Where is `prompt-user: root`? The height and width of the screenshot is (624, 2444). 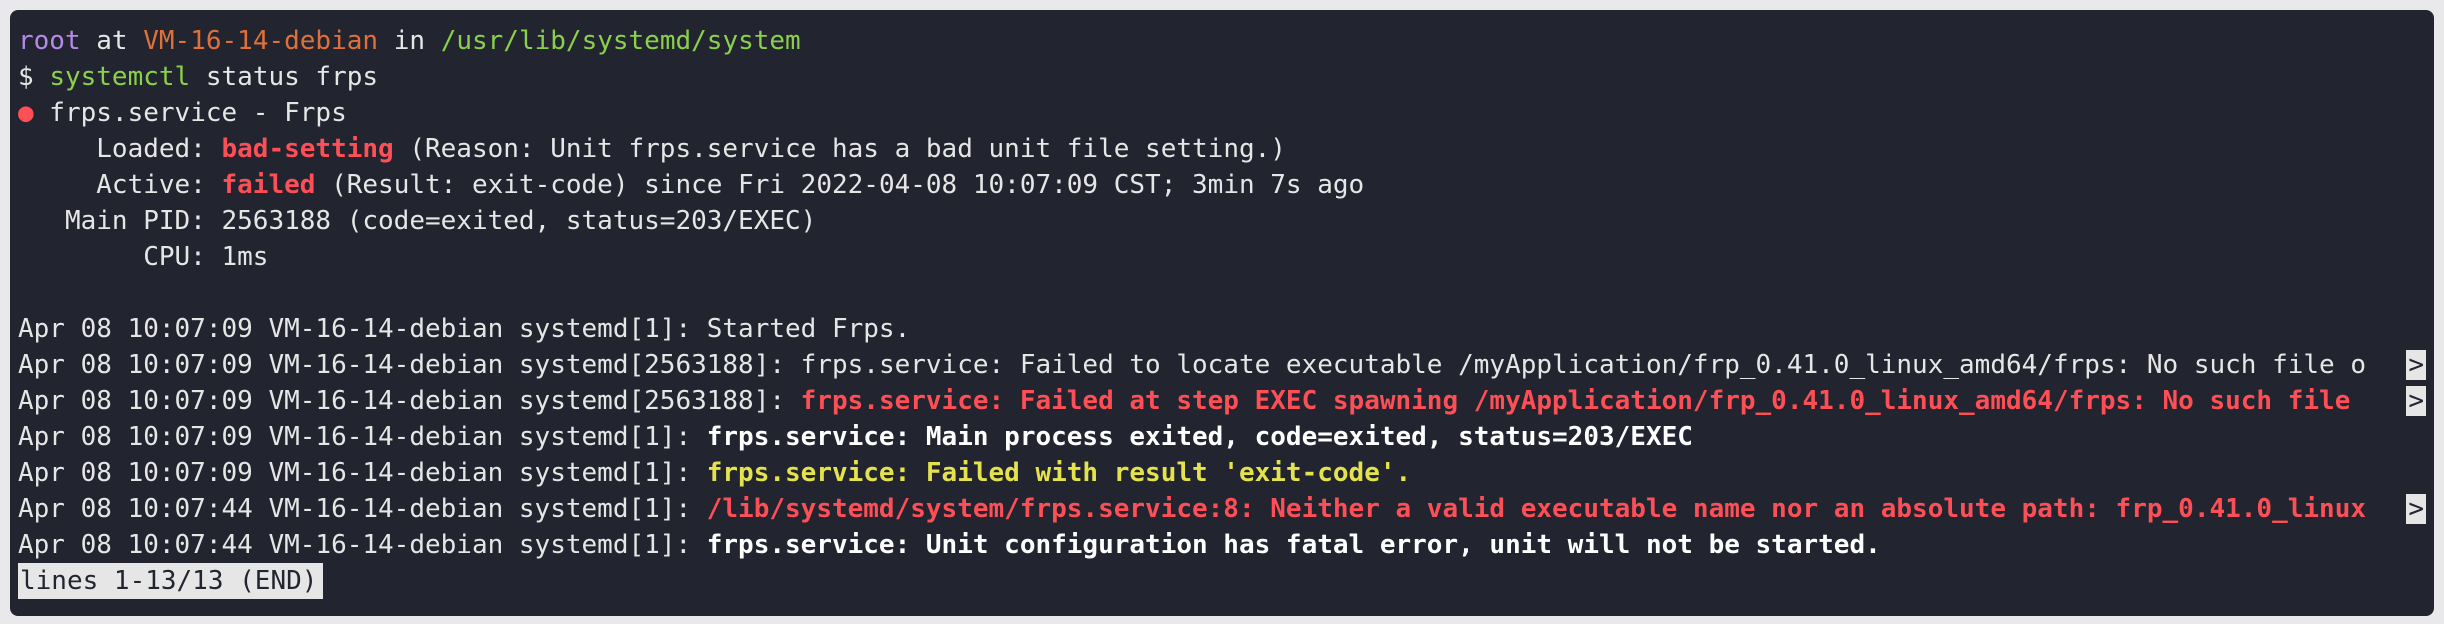
prompt-user: root is located at coordinates (49, 41).